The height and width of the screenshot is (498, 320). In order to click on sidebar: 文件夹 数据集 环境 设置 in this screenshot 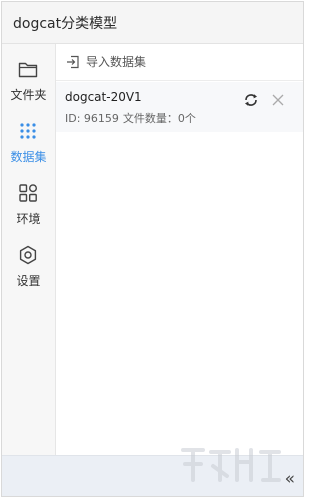, I will do `click(29, 249)`.